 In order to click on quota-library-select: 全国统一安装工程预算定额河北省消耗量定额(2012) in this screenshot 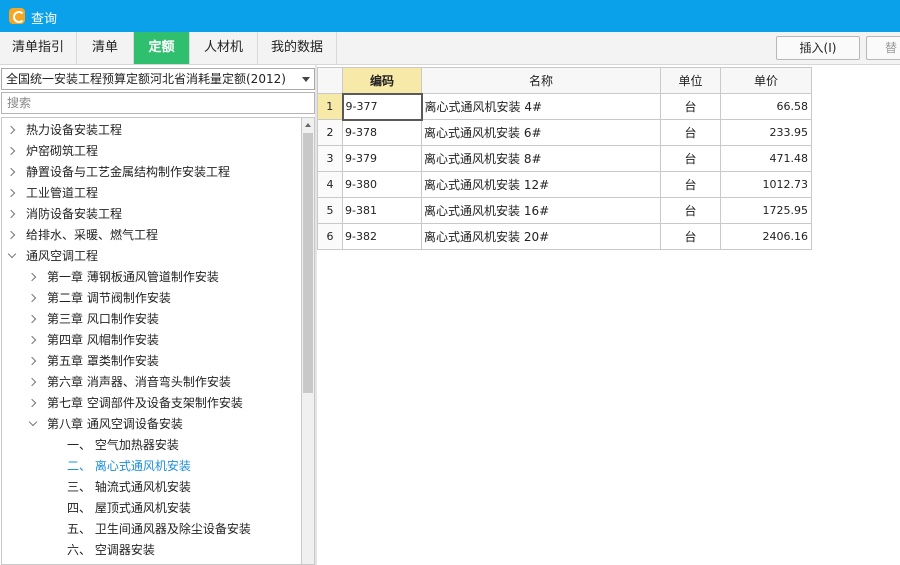, I will do `click(158, 79)`.